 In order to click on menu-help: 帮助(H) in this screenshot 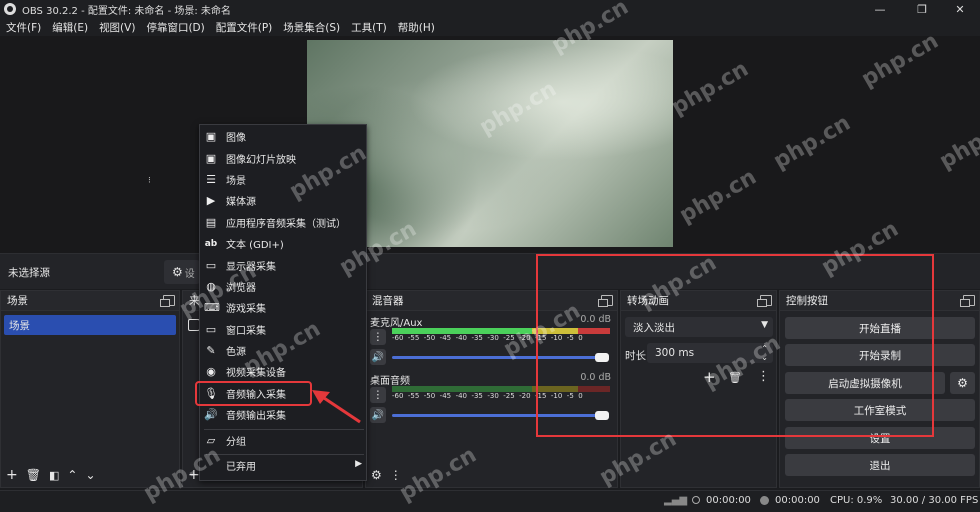, I will do `click(416, 27)`.